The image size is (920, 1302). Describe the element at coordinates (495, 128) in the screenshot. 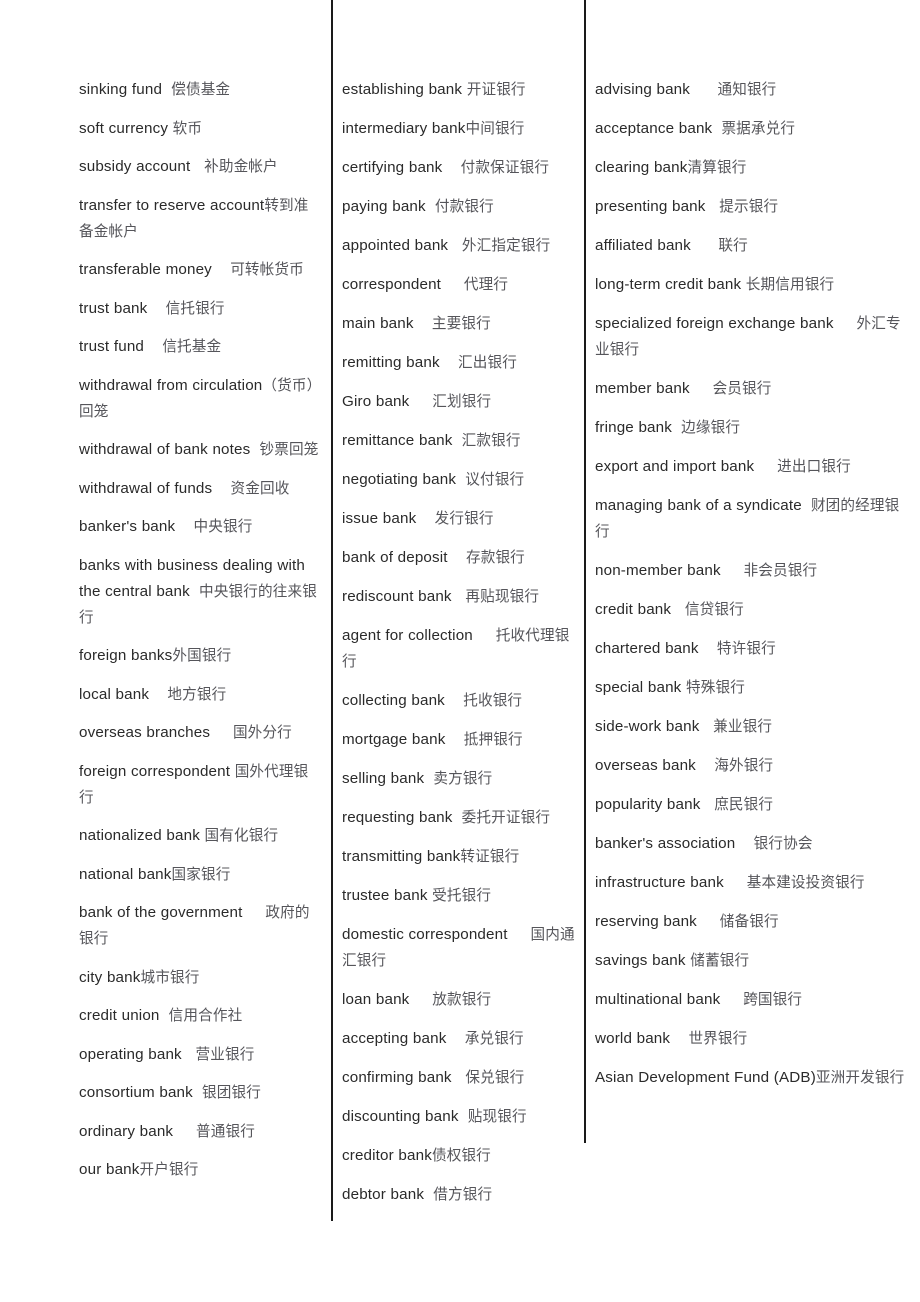

I see `glossary-term-zh: 中间银行` at that location.